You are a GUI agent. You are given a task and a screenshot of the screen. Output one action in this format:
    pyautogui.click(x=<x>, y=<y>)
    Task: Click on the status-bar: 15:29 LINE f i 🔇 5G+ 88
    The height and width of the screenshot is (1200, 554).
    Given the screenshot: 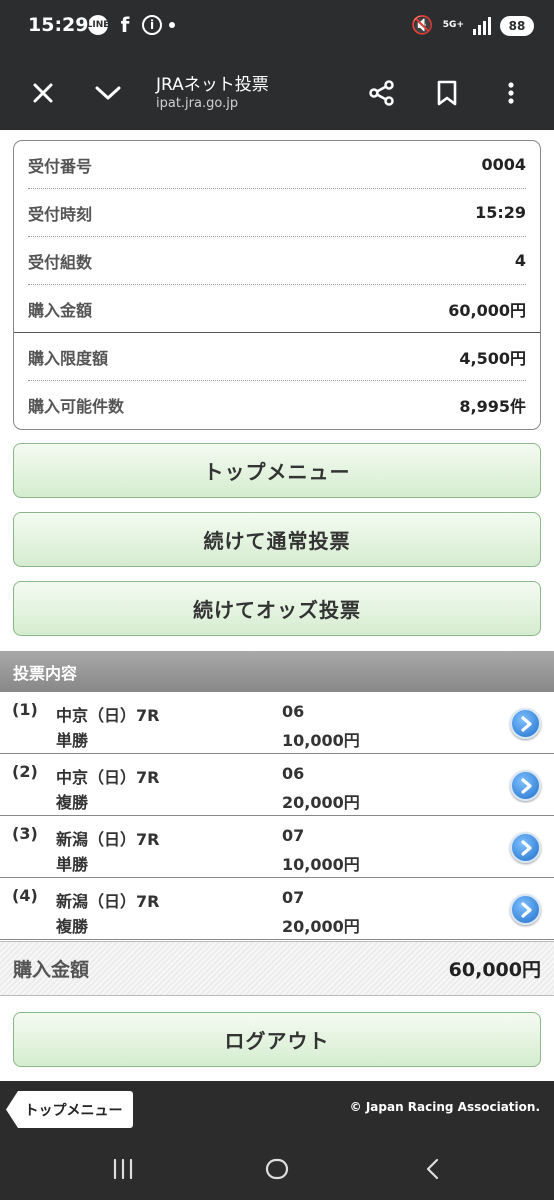 What is the action you would take?
    pyautogui.click(x=277, y=28)
    